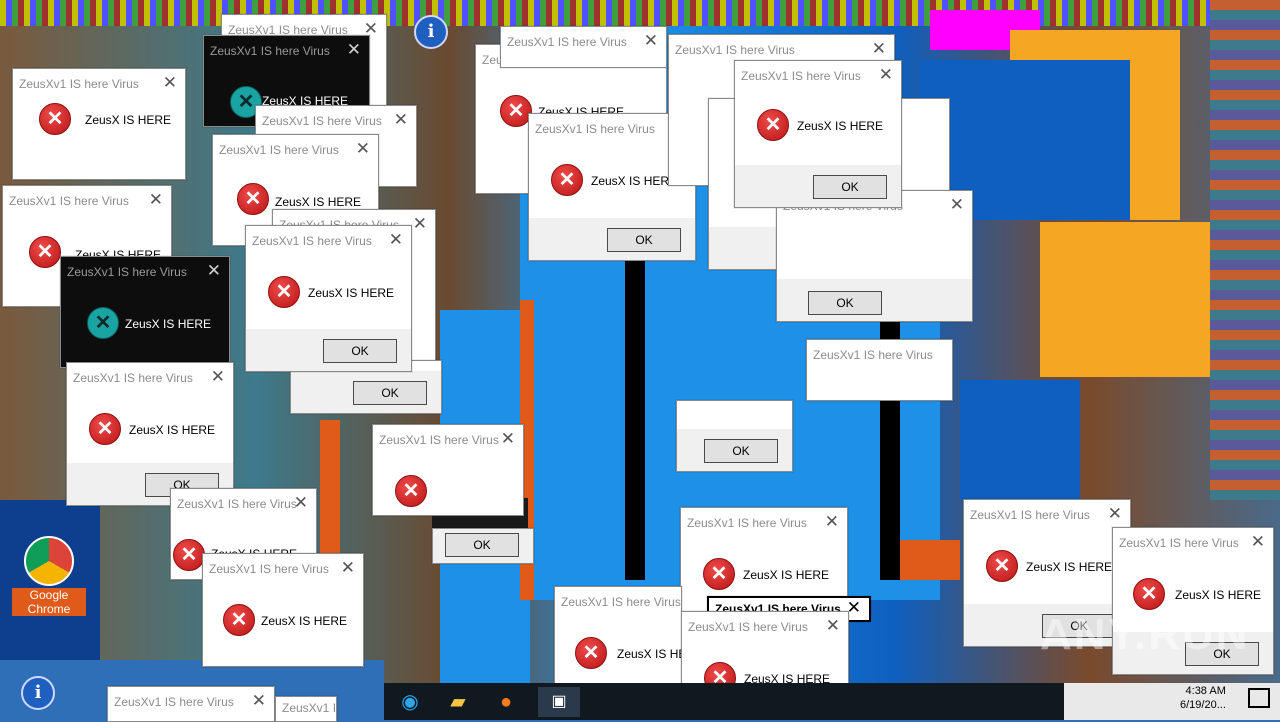  What do you see at coordinates (506, 702) in the screenshot?
I see `firefox-icon: ●` at bounding box center [506, 702].